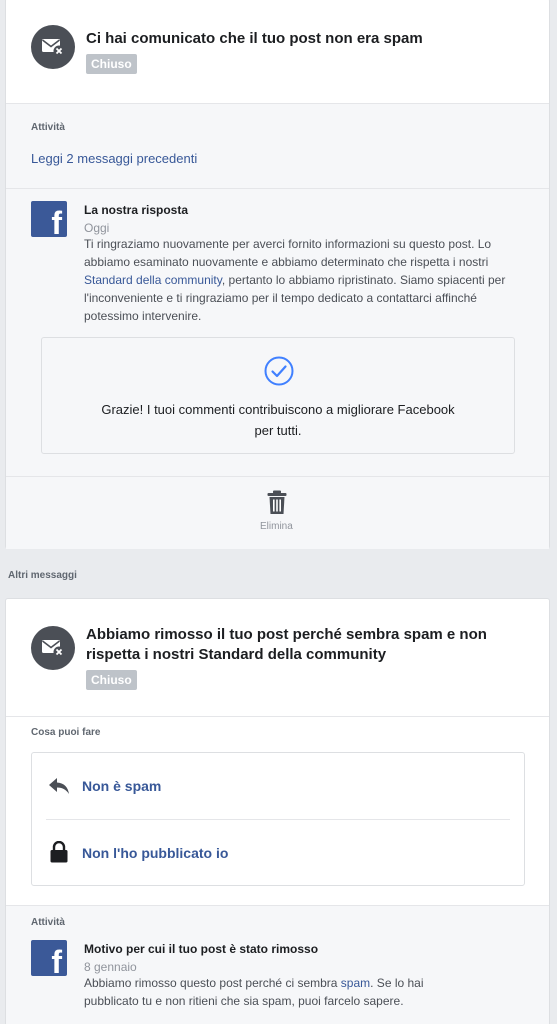 Image resolution: width=557 pixels, height=1024 pixels. I want to click on what-you-can-do-label: Cosa puoi fare, so click(66, 732).